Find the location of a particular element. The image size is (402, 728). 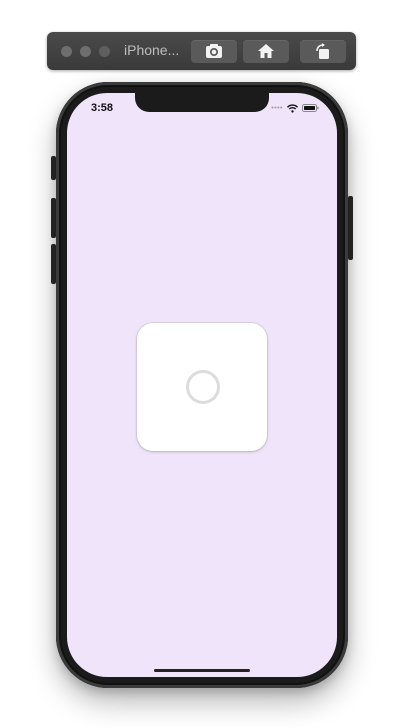

wifi-icon is located at coordinates (292, 108).